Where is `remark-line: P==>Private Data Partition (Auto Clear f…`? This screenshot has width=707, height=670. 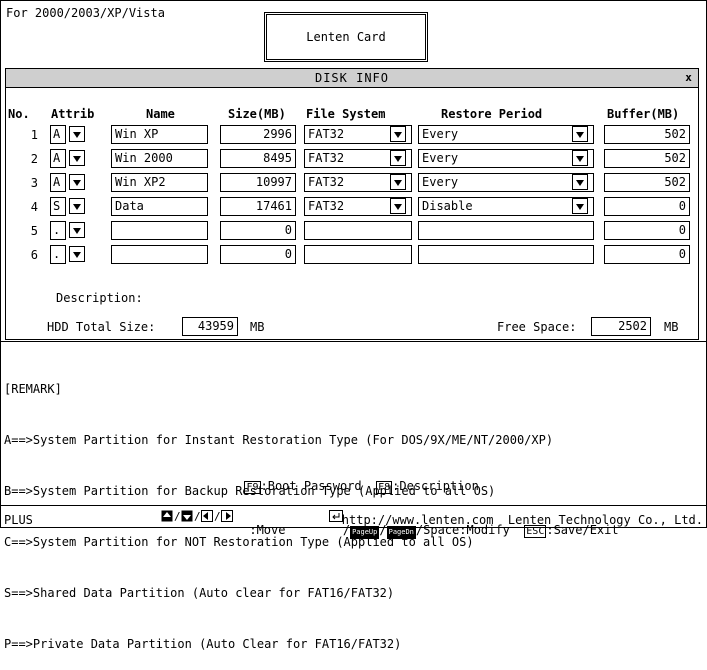
remark-line: P==>Private Data Partition (Auto Clear f… is located at coordinates (203, 644).